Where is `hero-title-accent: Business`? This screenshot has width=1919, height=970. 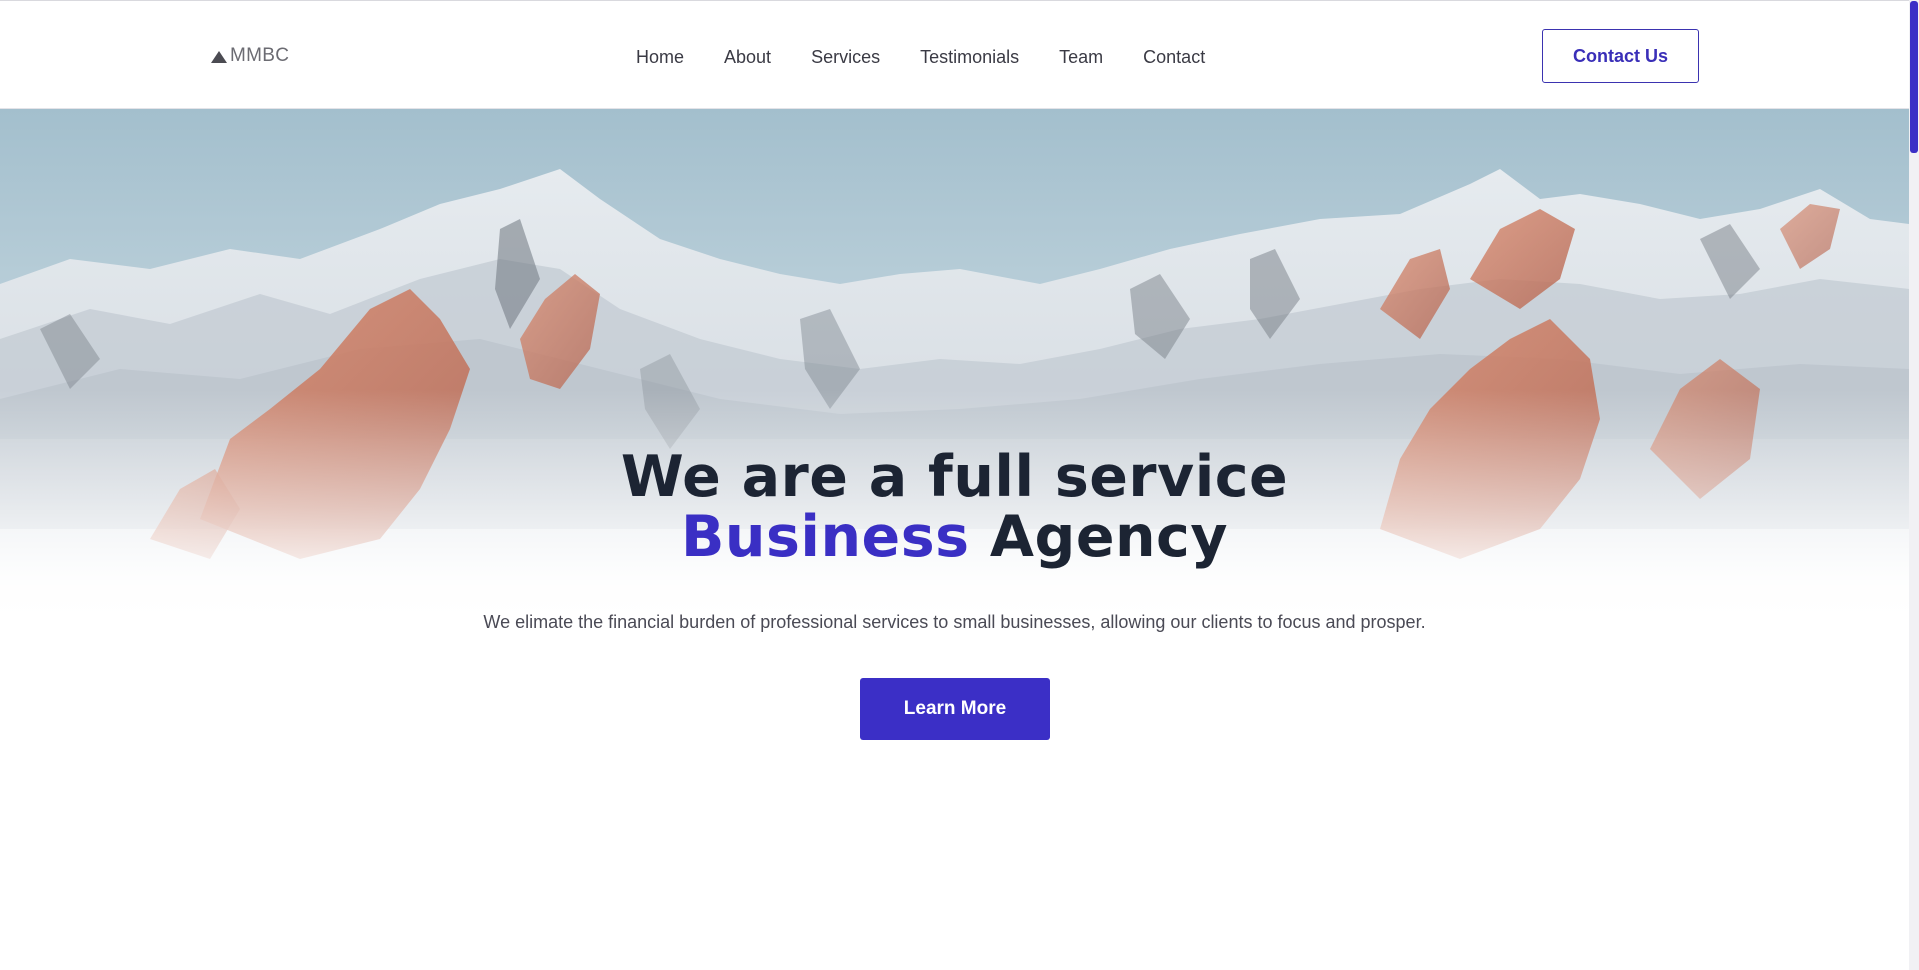 hero-title-accent: Business is located at coordinates (825, 537).